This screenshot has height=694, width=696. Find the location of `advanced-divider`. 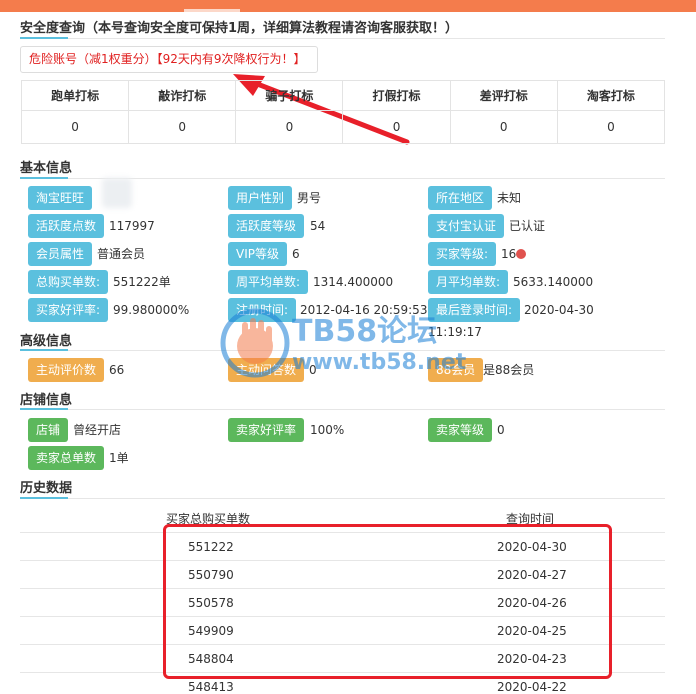

advanced-divider is located at coordinates (342, 350).